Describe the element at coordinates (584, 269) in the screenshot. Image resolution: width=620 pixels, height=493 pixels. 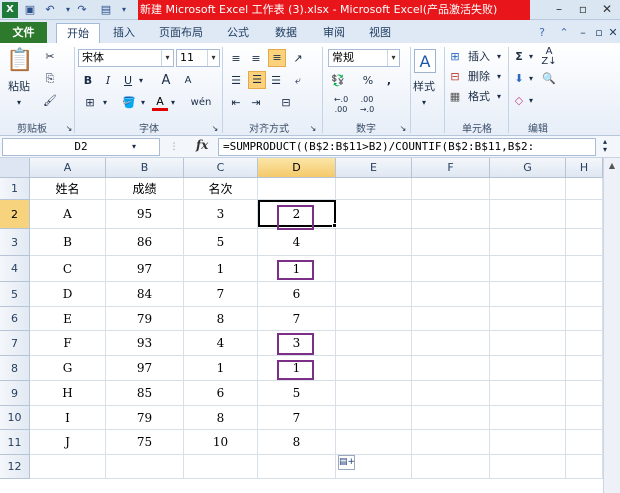
I see `cell-h4` at that location.